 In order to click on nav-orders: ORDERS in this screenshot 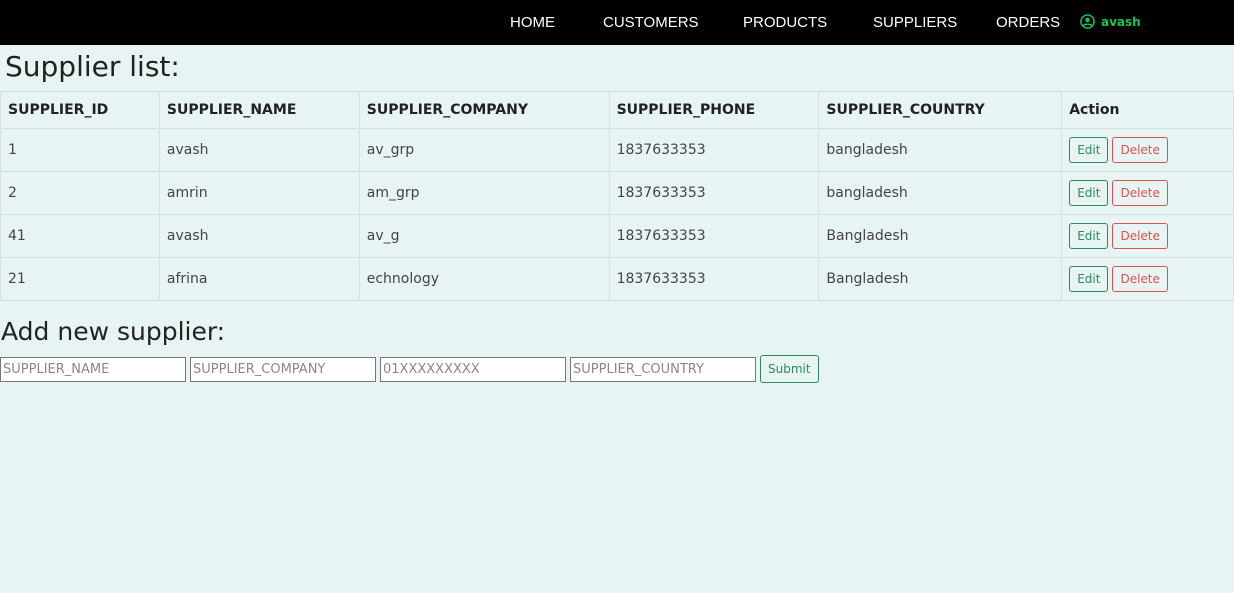, I will do `click(1028, 22)`.